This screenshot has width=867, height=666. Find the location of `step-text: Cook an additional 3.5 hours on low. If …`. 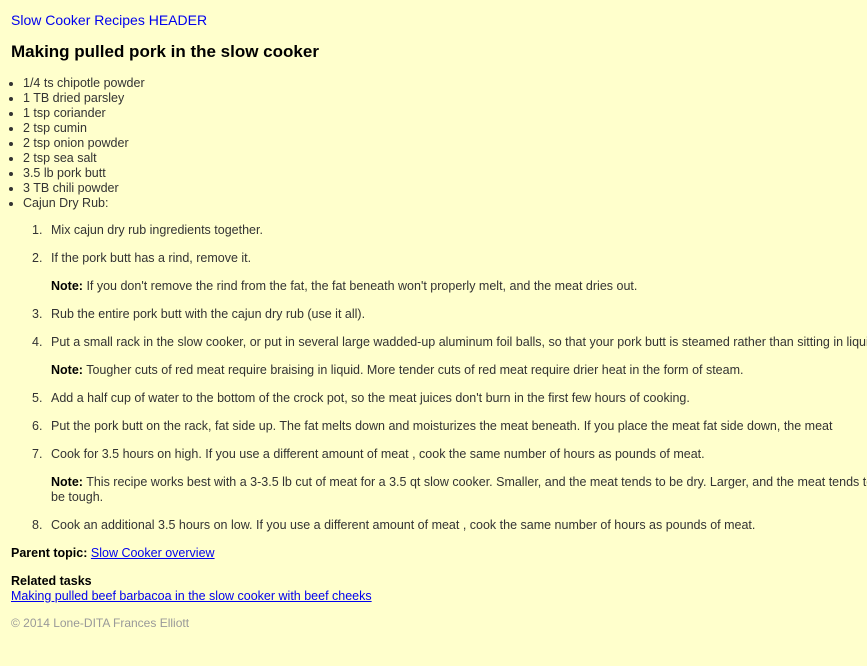

step-text: Cook an additional 3.5 hours on low. If … is located at coordinates (403, 525).